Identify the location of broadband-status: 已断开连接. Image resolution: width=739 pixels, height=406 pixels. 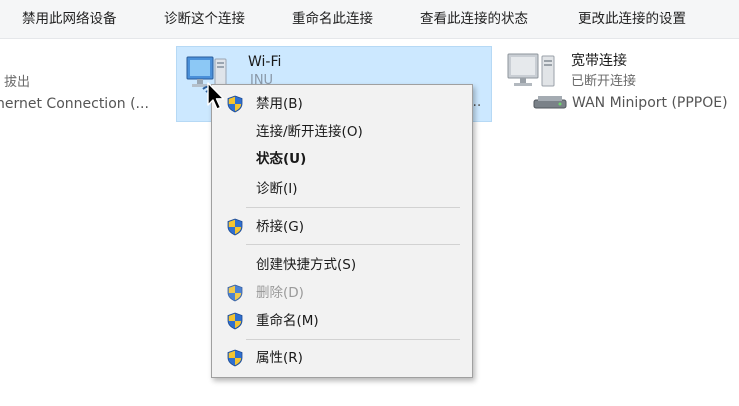
(604, 81).